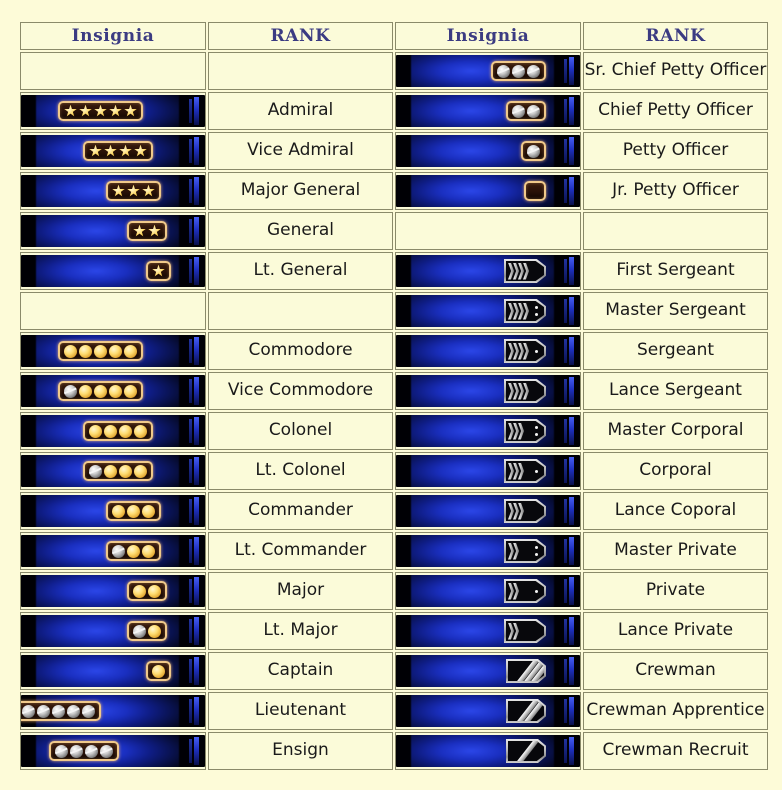  What do you see at coordinates (300, 36) in the screenshot?
I see `header-rank-left: RANK` at bounding box center [300, 36].